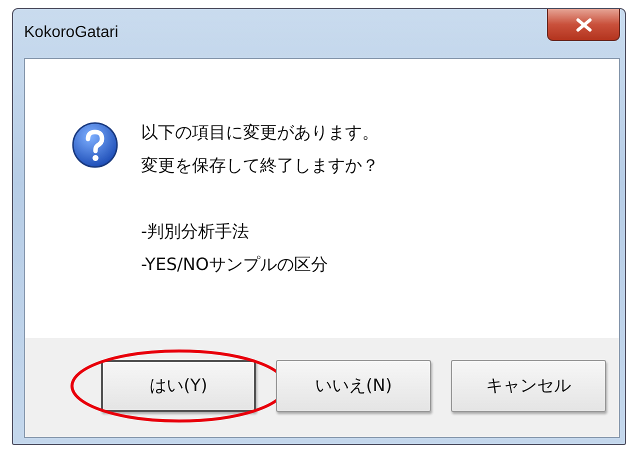  I want to click on dialog-button: いいえ(N), so click(353, 386).